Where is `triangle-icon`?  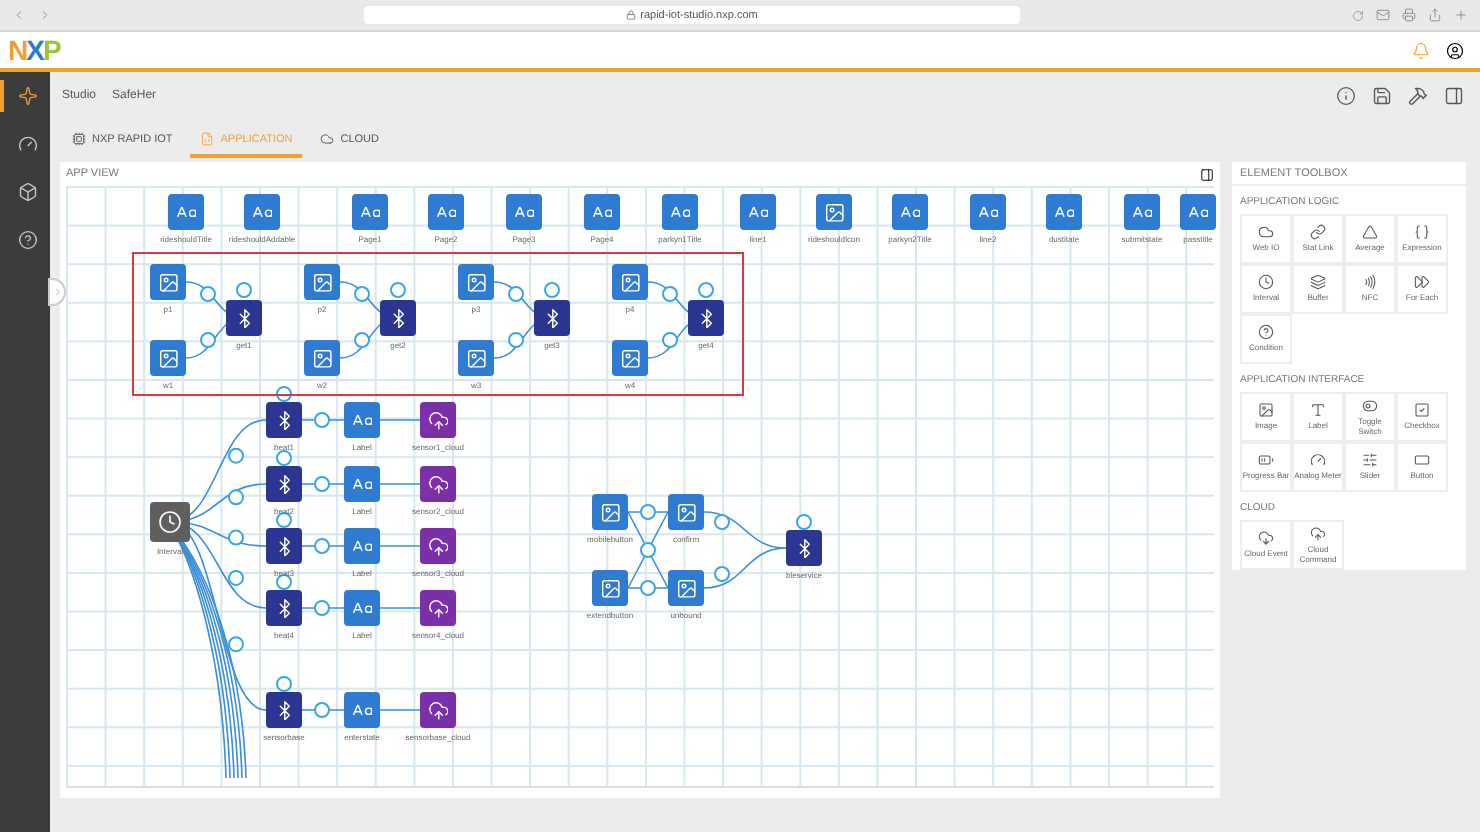 triangle-icon is located at coordinates (1370, 232).